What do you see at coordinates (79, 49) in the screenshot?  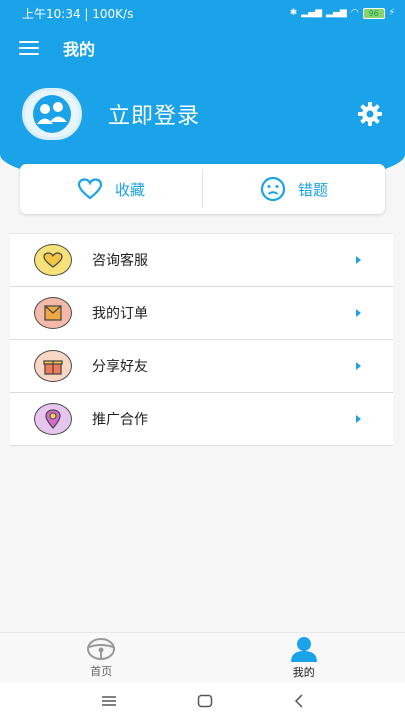 I see `page-title: 我的` at bounding box center [79, 49].